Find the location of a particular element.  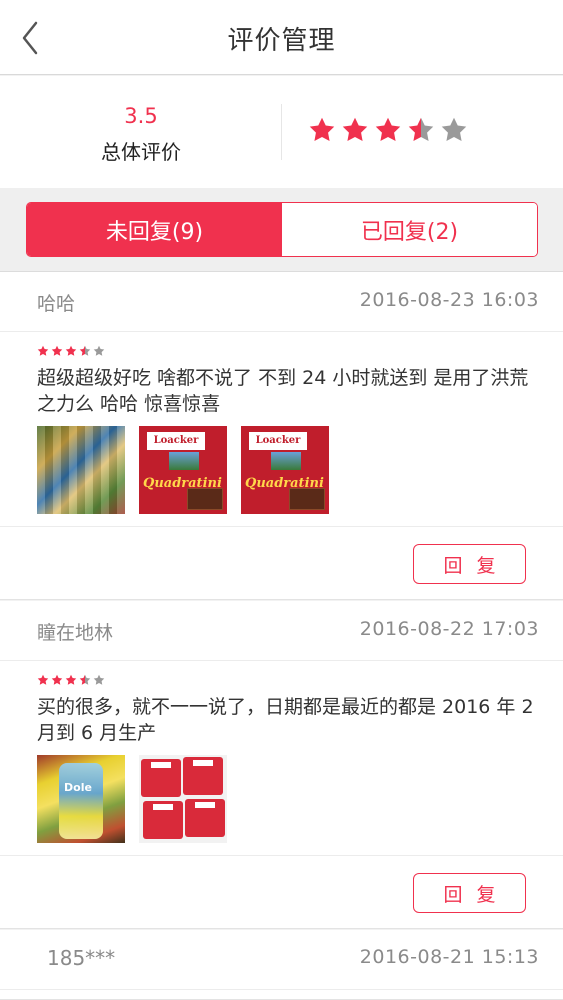

rating-summary: 3.5 总体评价 is located at coordinates (281, 132).